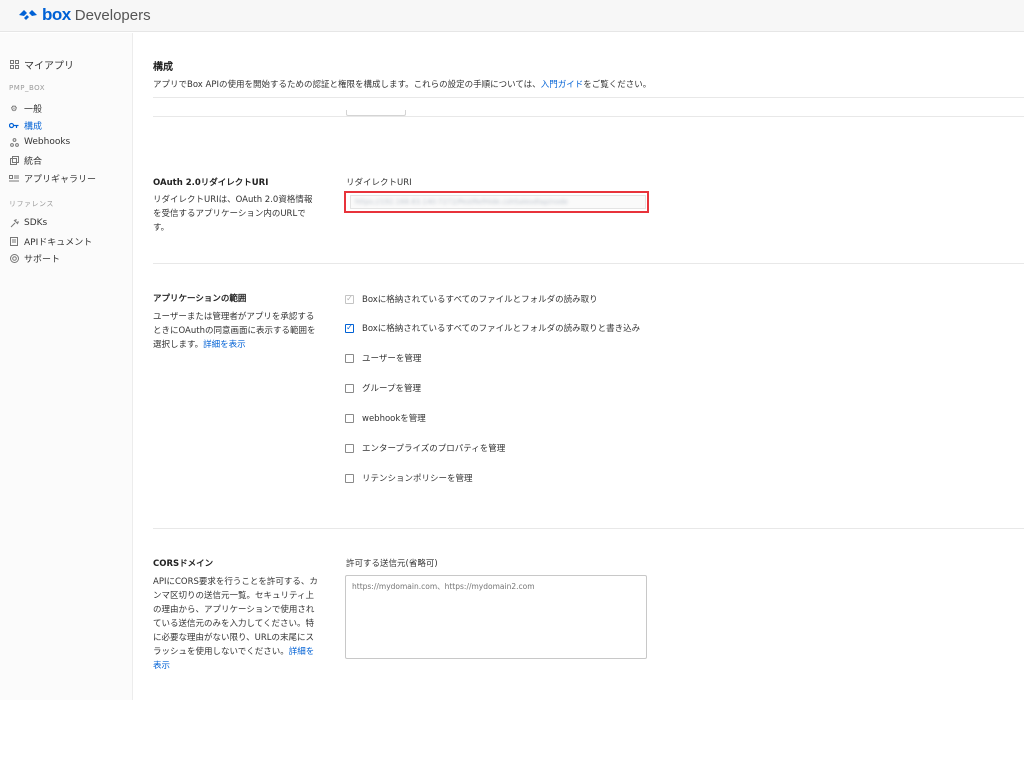  Describe the element at coordinates (163, 67) in the screenshot. I see `page-title: 構成` at that location.